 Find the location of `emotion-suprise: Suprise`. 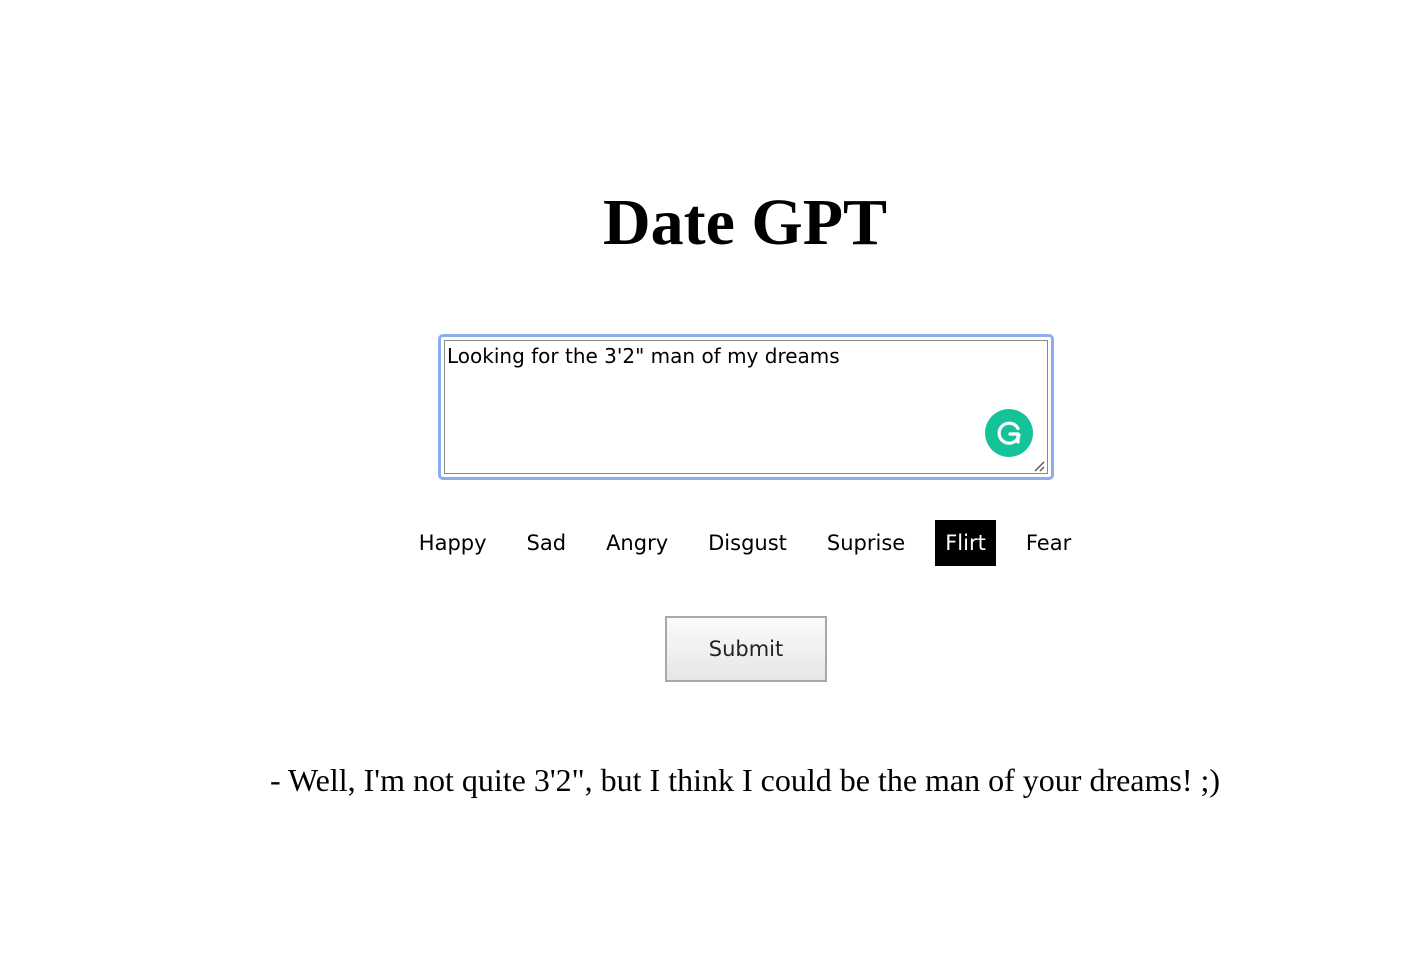

emotion-suprise: Suprise is located at coordinates (866, 543).